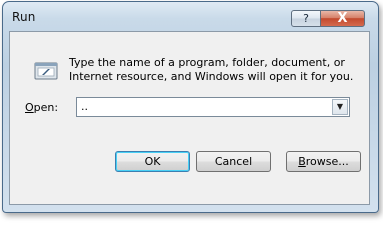 This screenshot has width=383, height=240. I want to click on run-icon, so click(46, 71).